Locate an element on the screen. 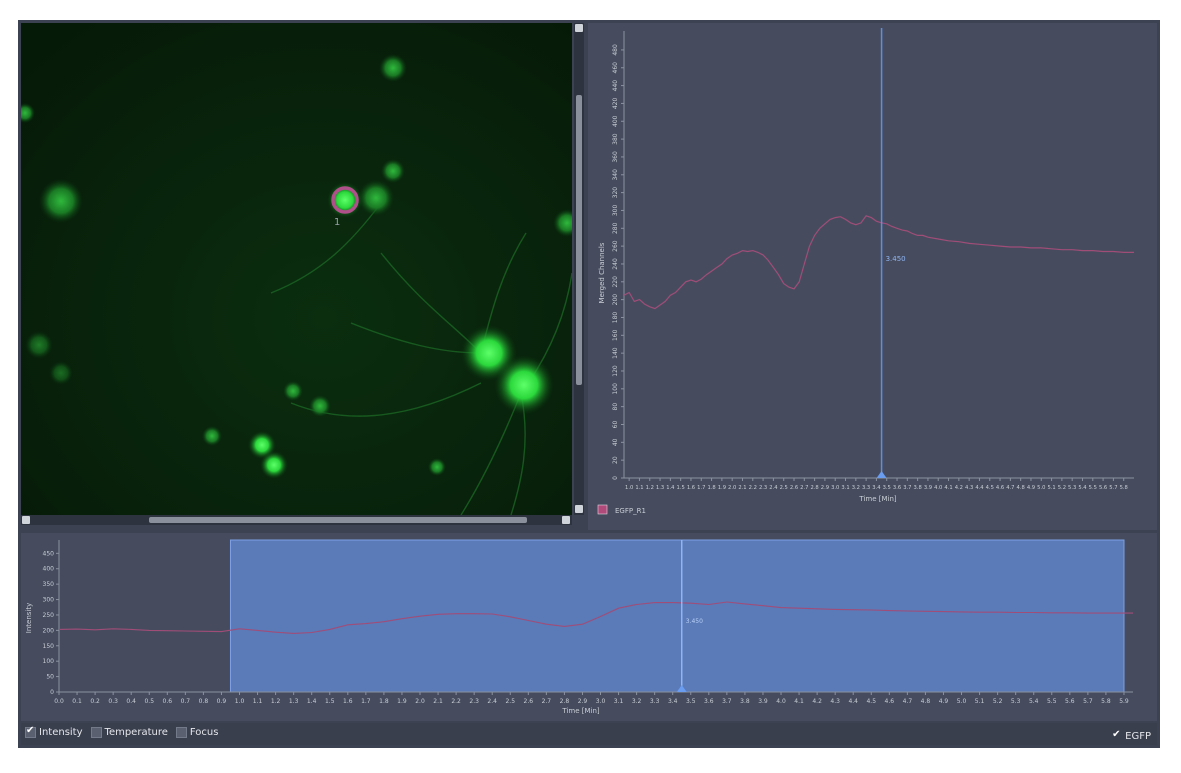 This screenshot has height=773, width=1181. y-tick-label: 360 is located at coordinates (615, 157).